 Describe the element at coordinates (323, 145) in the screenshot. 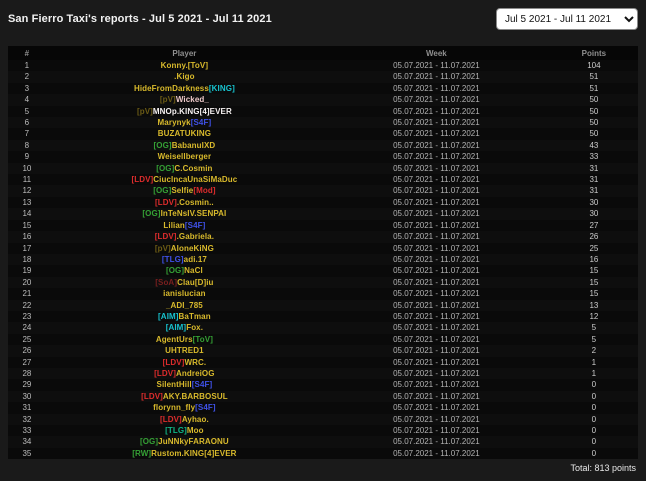

I see `table-row: 8 [OG]BabanuIXD 05.07.2021 - 11.07.2021 43` at that location.